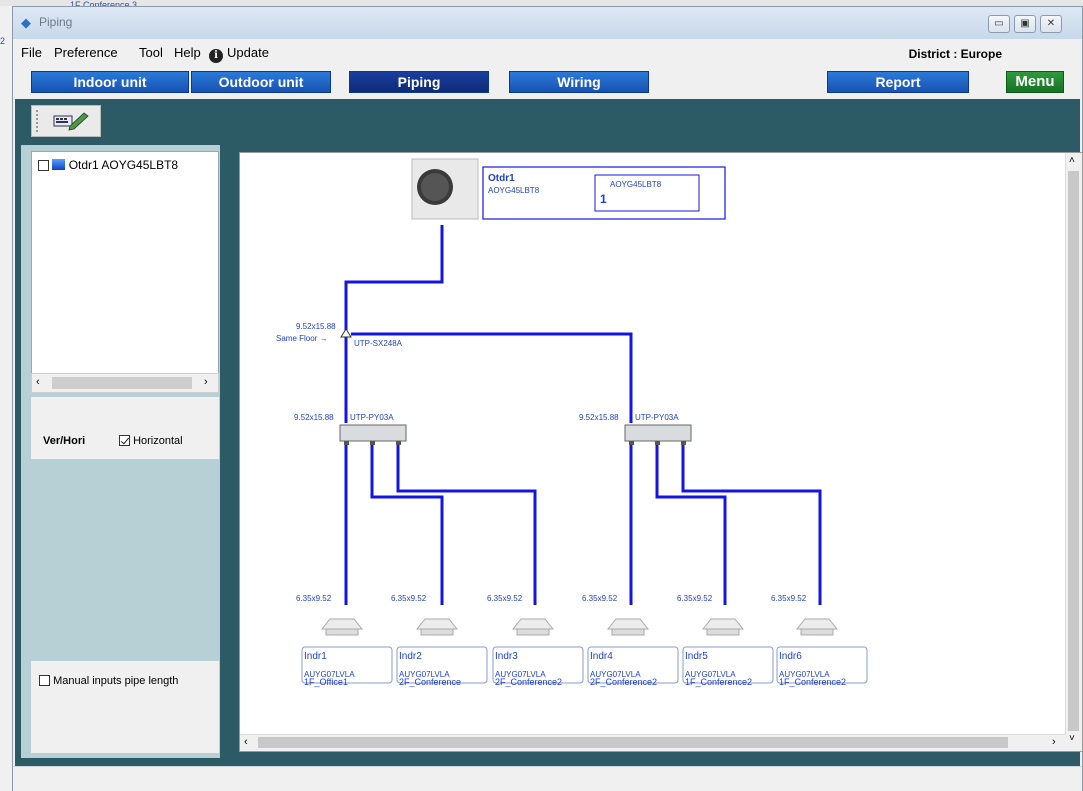 The width and height of the screenshot is (1083, 791). What do you see at coordinates (790, 656) in the screenshot?
I see `indoor-name: Indr6` at bounding box center [790, 656].